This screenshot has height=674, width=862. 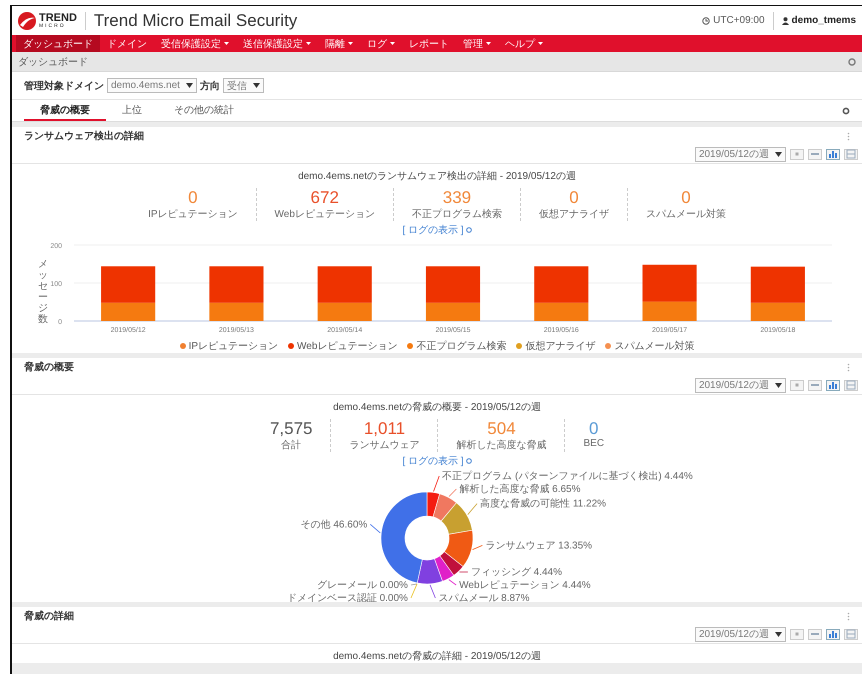 What do you see at coordinates (525, 585) in the screenshot?
I see `data-label: Webレピュテーション 4.44%` at bounding box center [525, 585].